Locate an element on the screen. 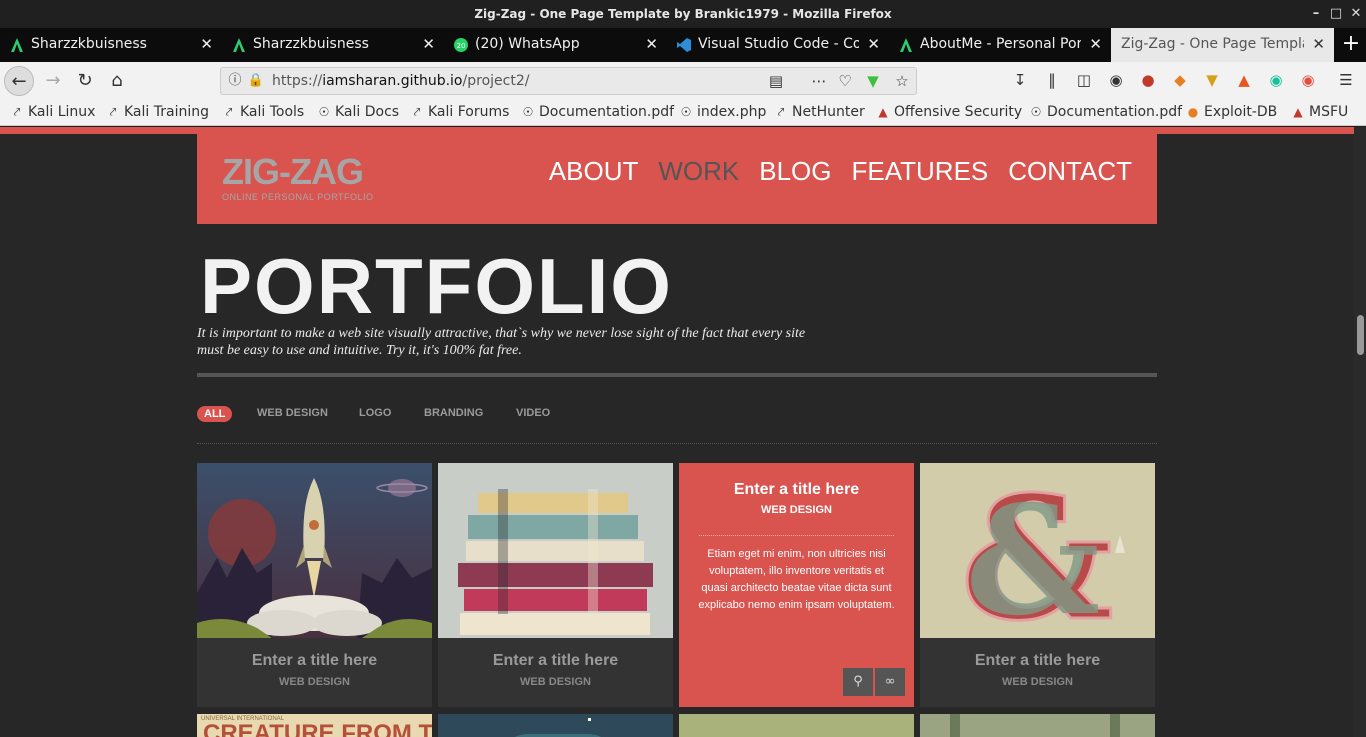 This screenshot has width=1366, height=737. bookmark-index-php: ☉ index.php is located at coordinates (723, 112).